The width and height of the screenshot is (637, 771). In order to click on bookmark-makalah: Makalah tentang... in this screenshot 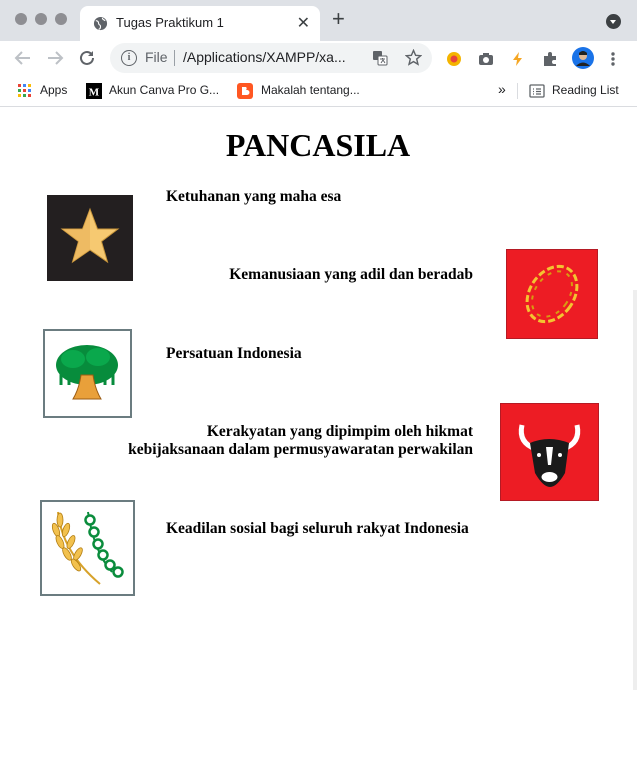, I will do `click(310, 90)`.